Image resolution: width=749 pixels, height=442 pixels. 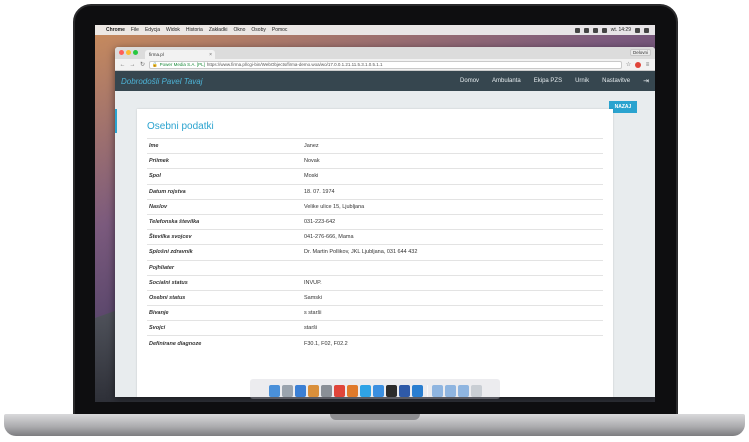 What do you see at coordinates (623, 107) in the screenshot?
I see `back-button: NAZAJ` at bounding box center [623, 107].